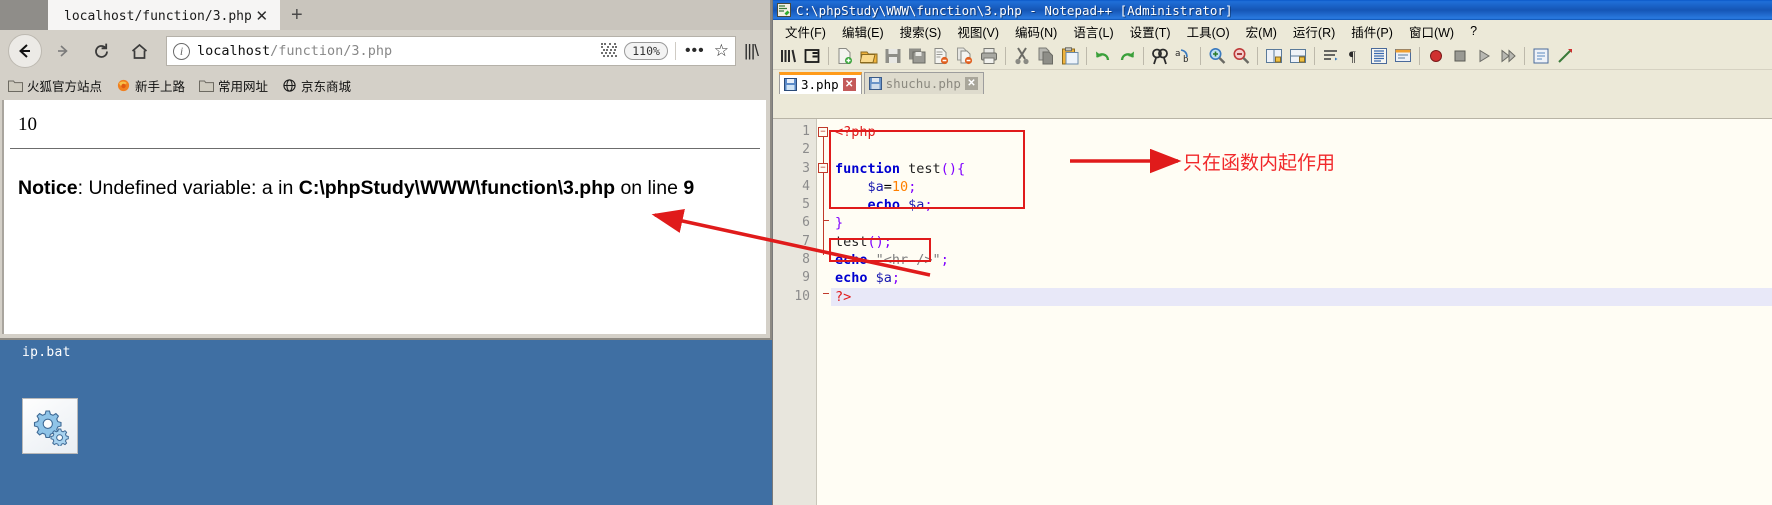 The height and width of the screenshot is (505, 1772). I want to click on url-input: localhost/function/3.php, so click(395, 51).